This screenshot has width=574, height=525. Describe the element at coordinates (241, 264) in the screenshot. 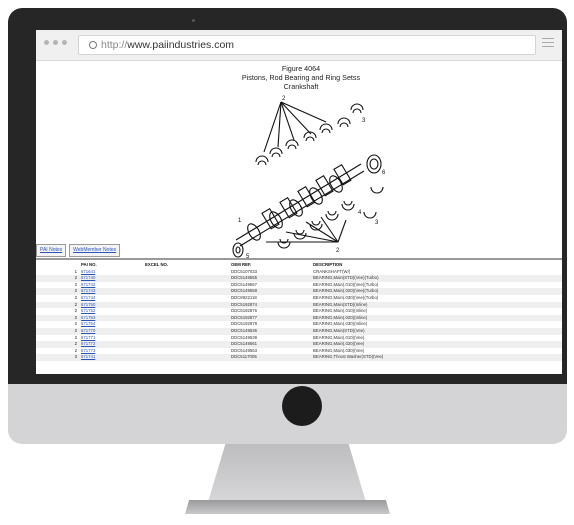

I see `col-header-oem-ref: OEM REF.` at that location.